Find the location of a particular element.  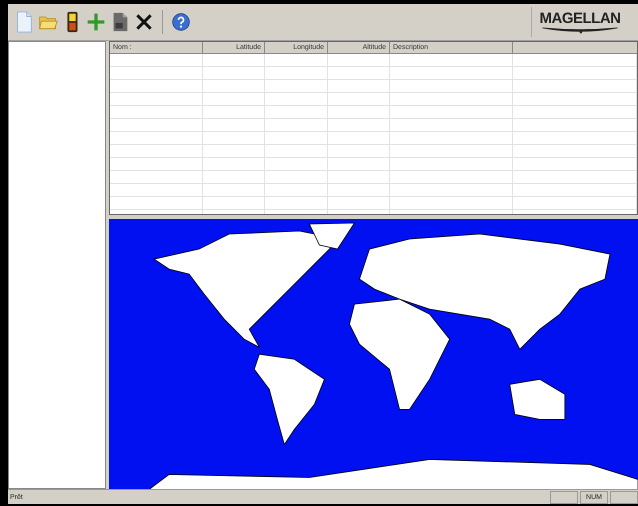

help-icon is located at coordinates (181, 22).